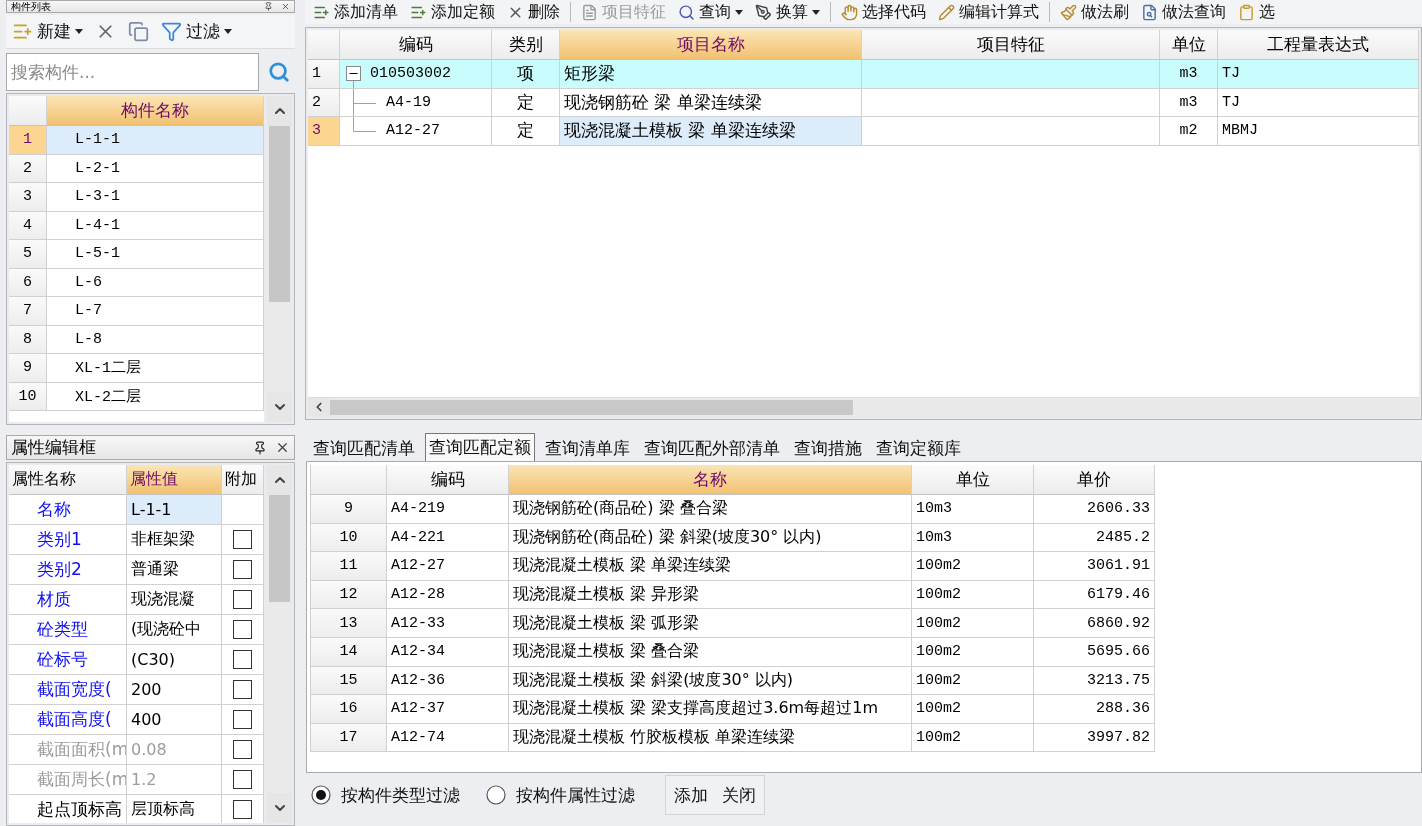 The image size is (1422, 826). Describe the element at coordinates (587, 448) in the screenshot. I see `tab: 查询清单库` at that location.